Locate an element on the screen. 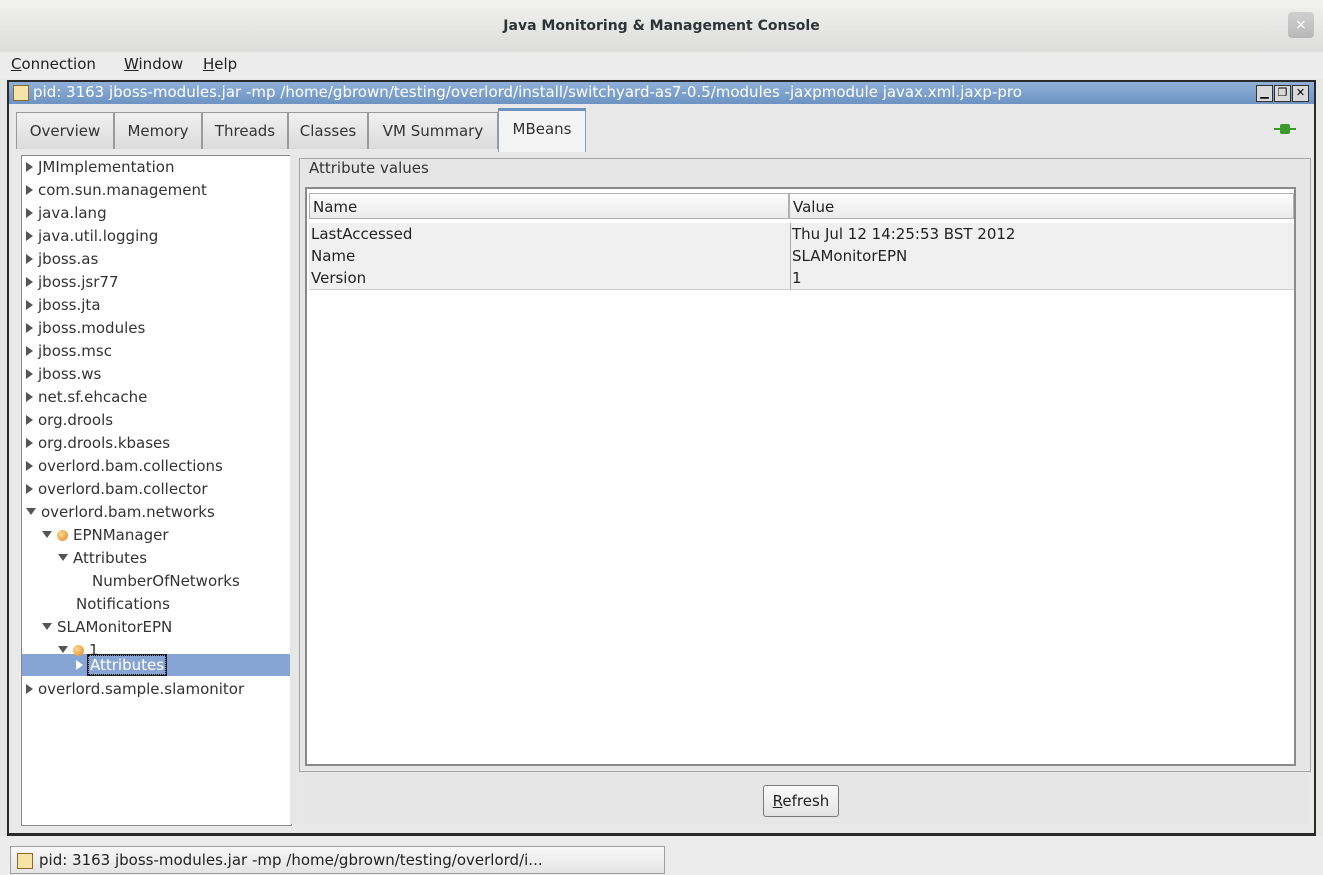  tree-node: JMImplementation is located at coordinates (100, 167).